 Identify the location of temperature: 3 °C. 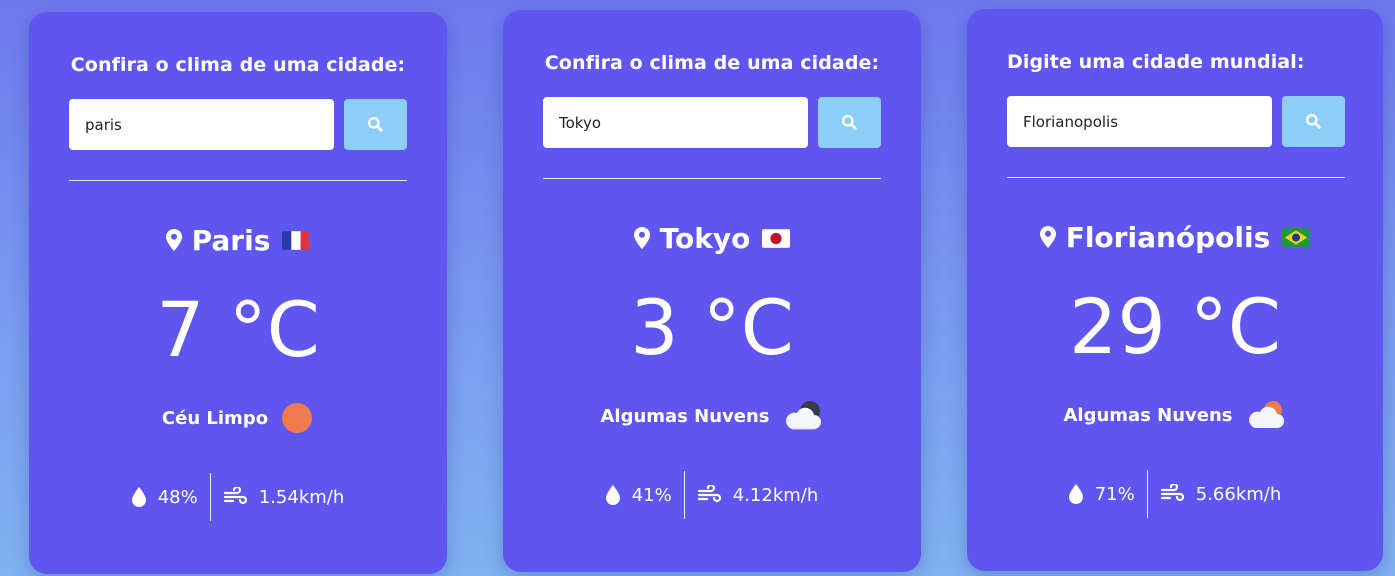
(712, 327).